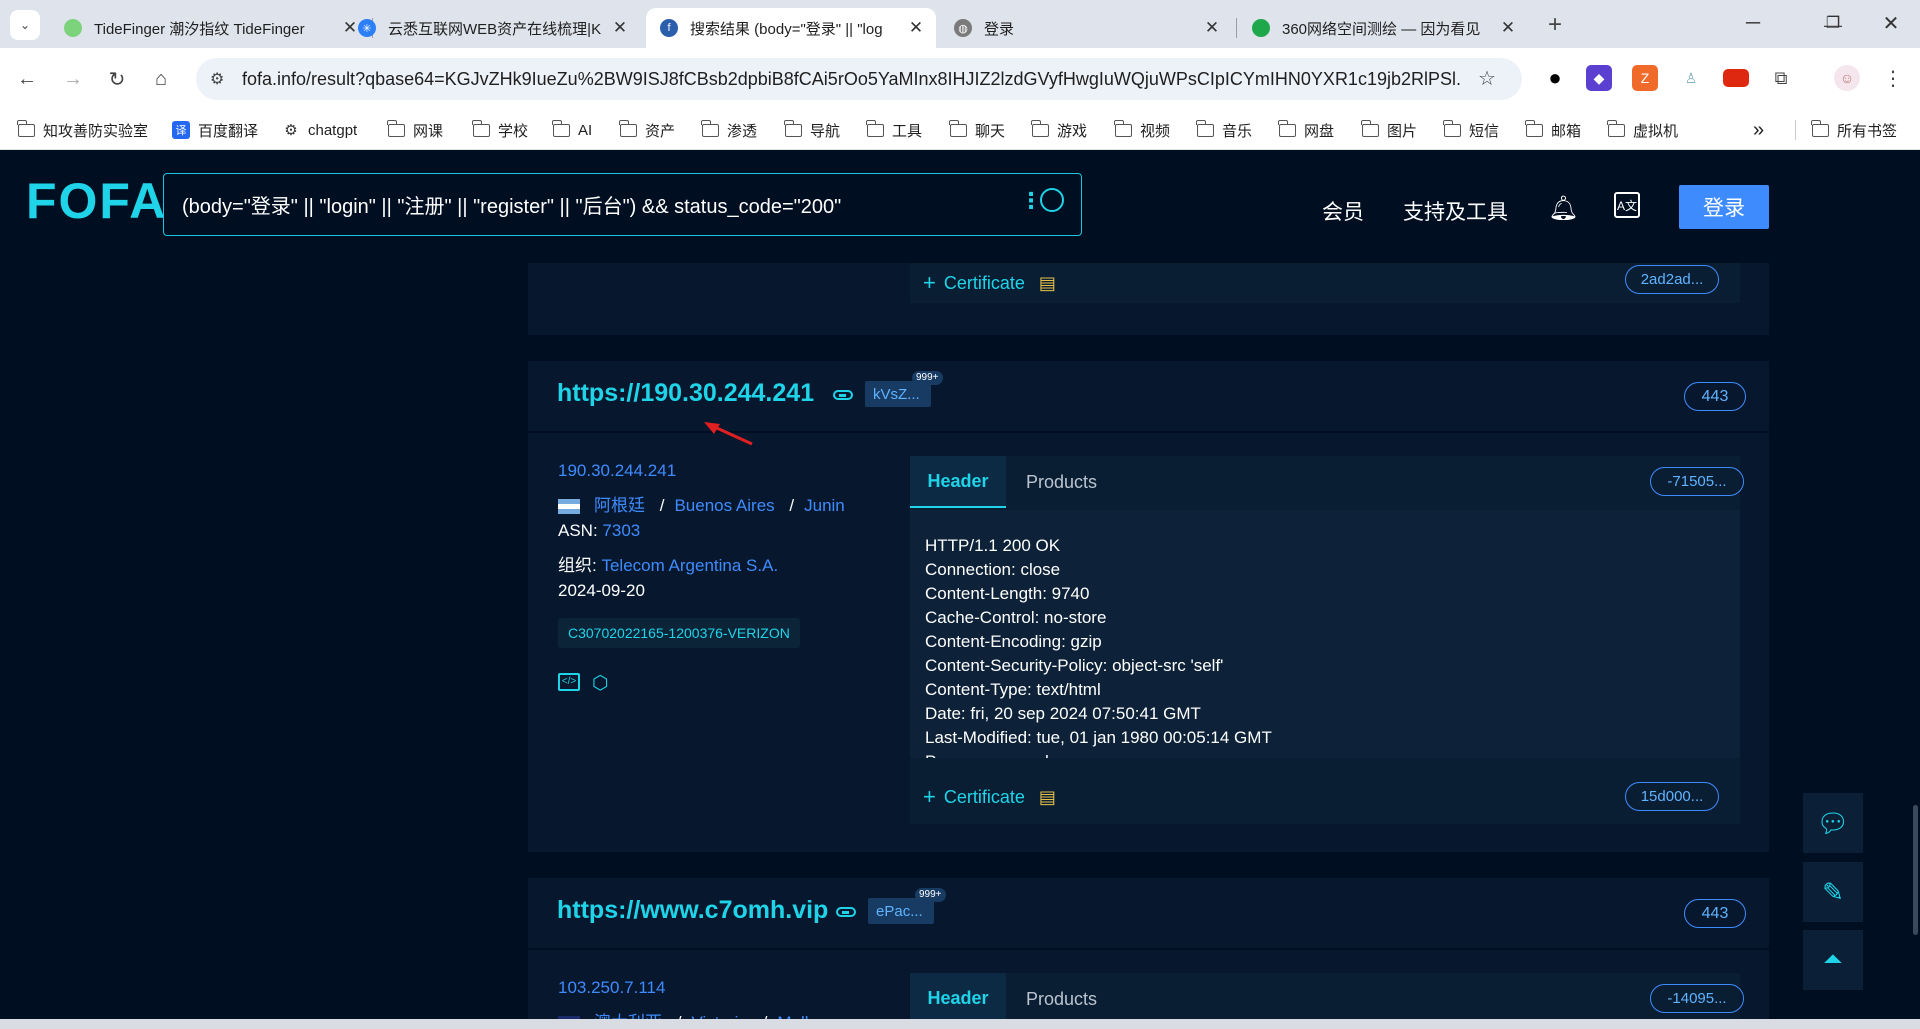  Describe the element at coordinates (1031, 201) in the screenshot. I see `more-options-icon: ⋮` at that location.